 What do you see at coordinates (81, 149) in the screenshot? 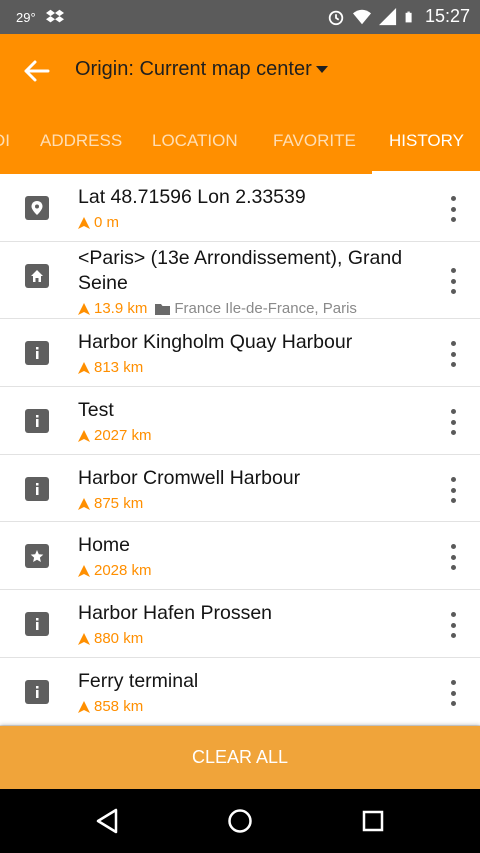
I see `tab-address: ADDRESS` at bounding box center [81, 149].